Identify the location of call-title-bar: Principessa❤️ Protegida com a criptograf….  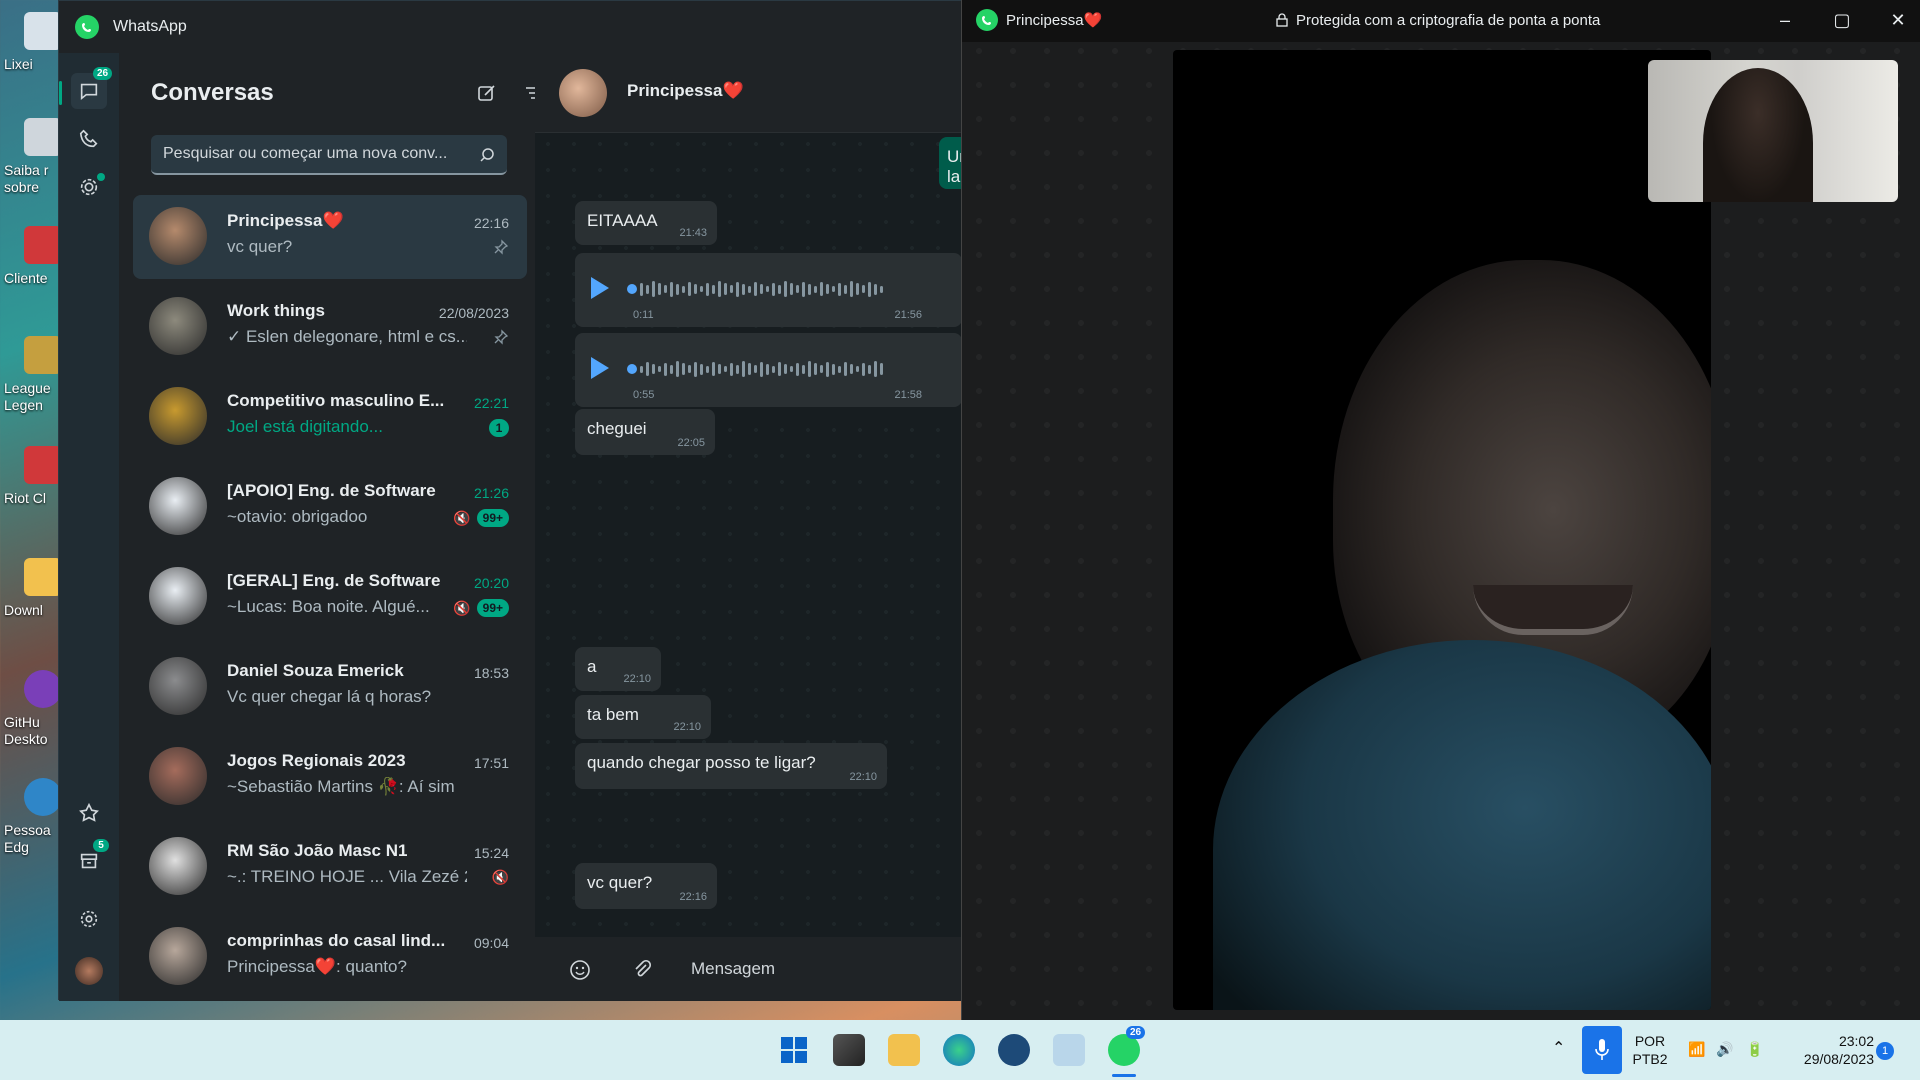
(1441, 21).